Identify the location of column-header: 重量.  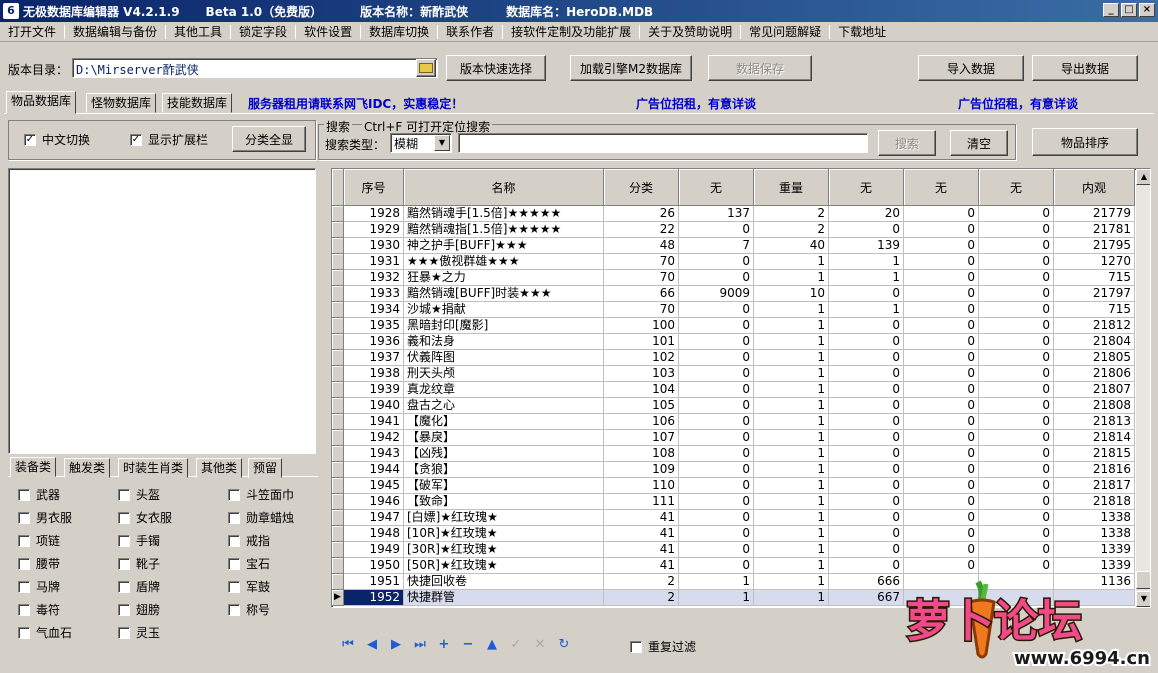
(791, 187).